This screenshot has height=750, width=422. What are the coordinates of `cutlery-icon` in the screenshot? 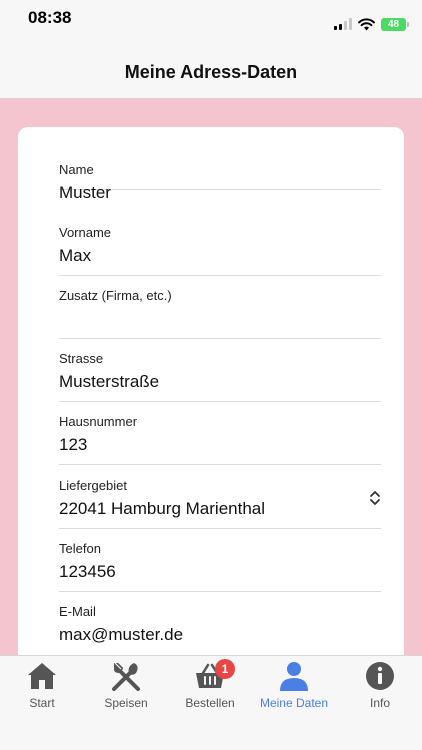 It's located at (126, 676).